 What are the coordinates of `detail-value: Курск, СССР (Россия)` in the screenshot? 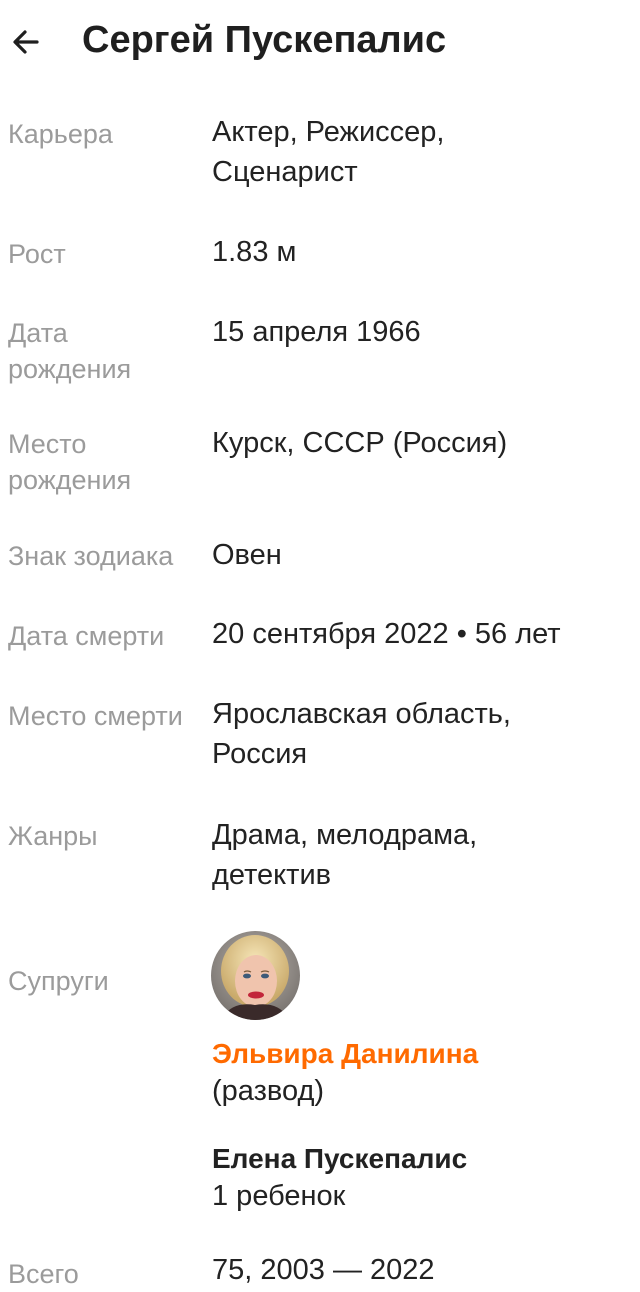 It's located at (360, 443).